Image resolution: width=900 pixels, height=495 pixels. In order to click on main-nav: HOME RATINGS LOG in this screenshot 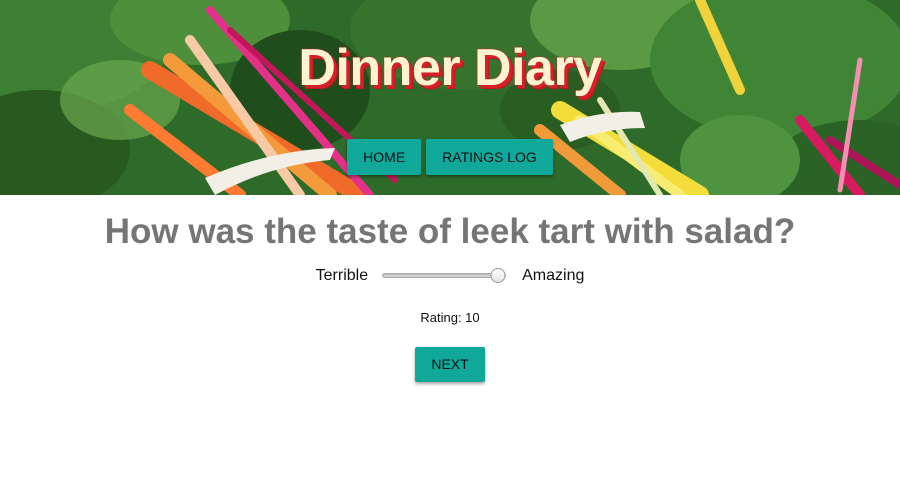, I will do `click(450, 157)`.